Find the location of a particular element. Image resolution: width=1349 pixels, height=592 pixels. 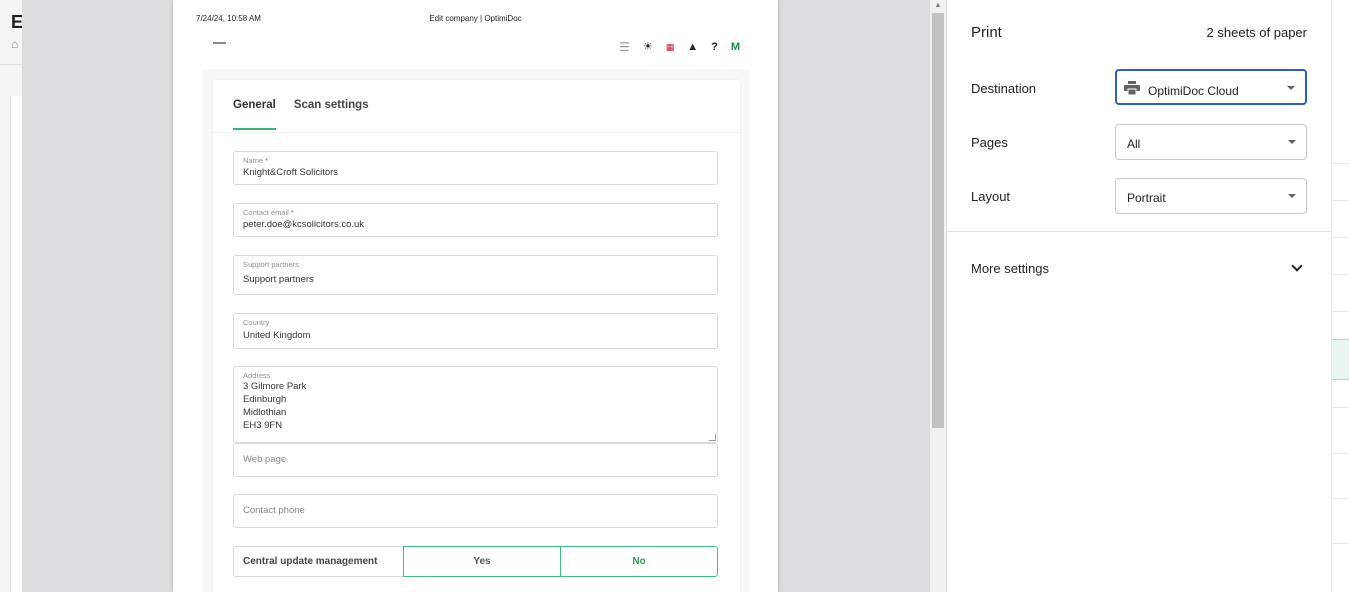

uk-flag-icon: ▦ is located at coordinates (670, 47).